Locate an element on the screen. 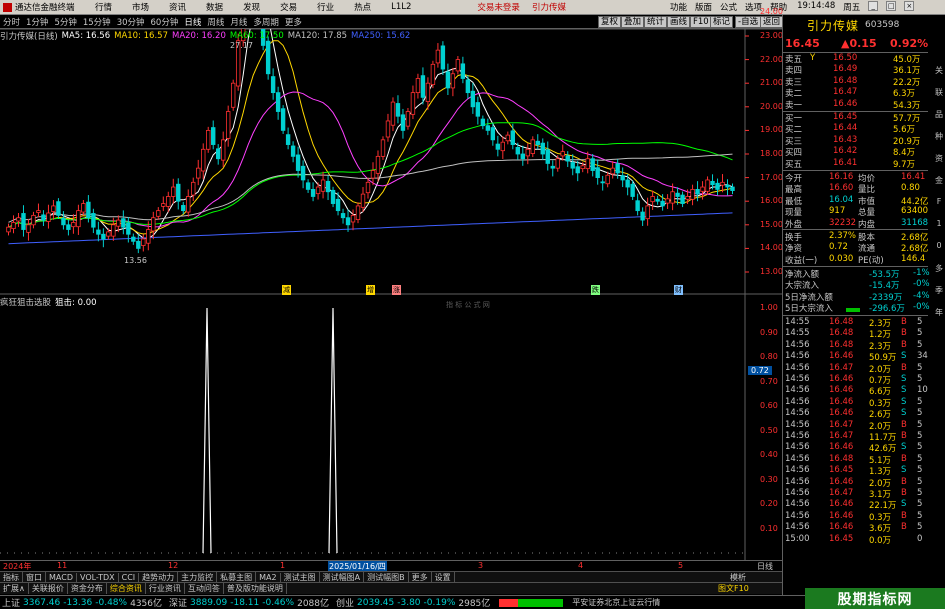  indicator-tab: 趋势动力 is located at coordinates (159, 577).